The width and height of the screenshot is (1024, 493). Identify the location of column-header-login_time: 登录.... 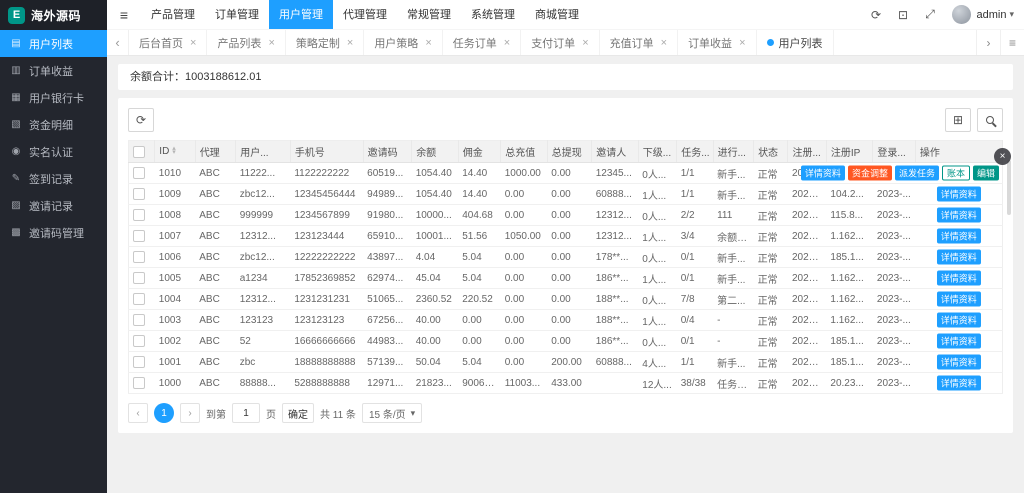
(894, 151).